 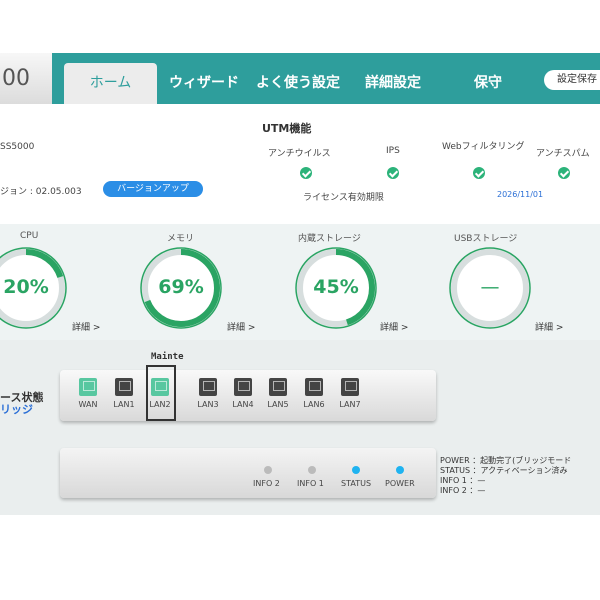 I want to click on tab-home: ホーム, so click(x=110, y=83).